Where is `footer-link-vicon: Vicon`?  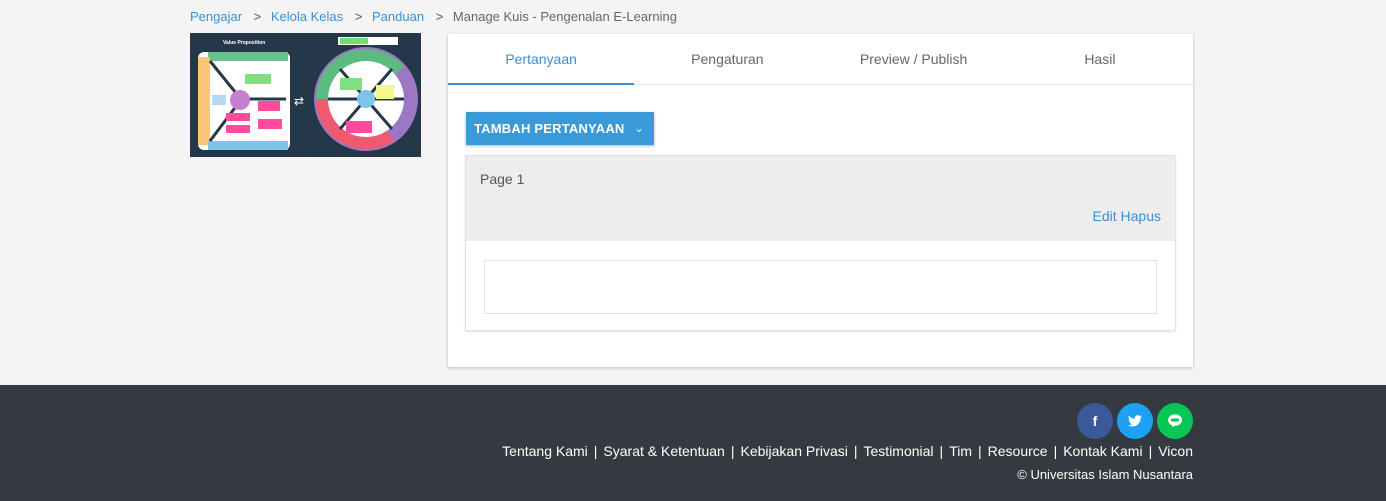
footer-link-vicon: Vicon is located at coordinates (1175, 451).